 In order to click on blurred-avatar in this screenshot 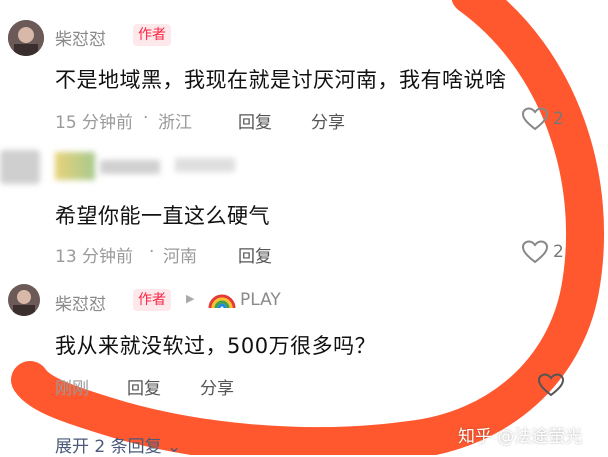, I will do `click(20, 167)`.